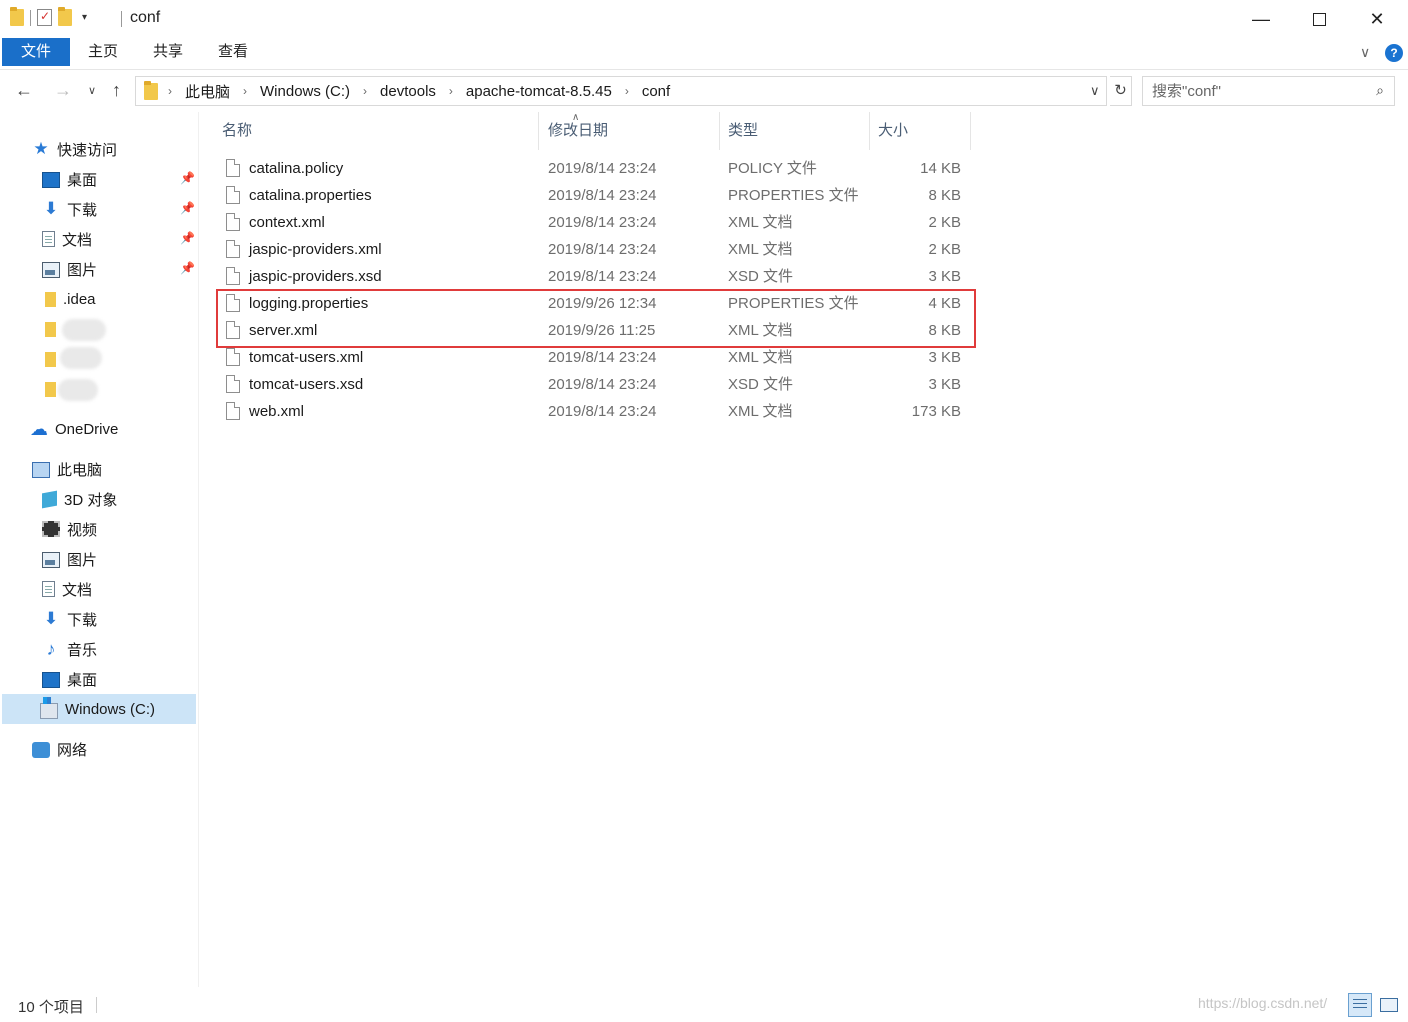 This screenshot has height=1022, width=1408. What do you see at coordinates (1253, 91) in the screenshot?
I see `search-input` at bounding box center [1253, 91].